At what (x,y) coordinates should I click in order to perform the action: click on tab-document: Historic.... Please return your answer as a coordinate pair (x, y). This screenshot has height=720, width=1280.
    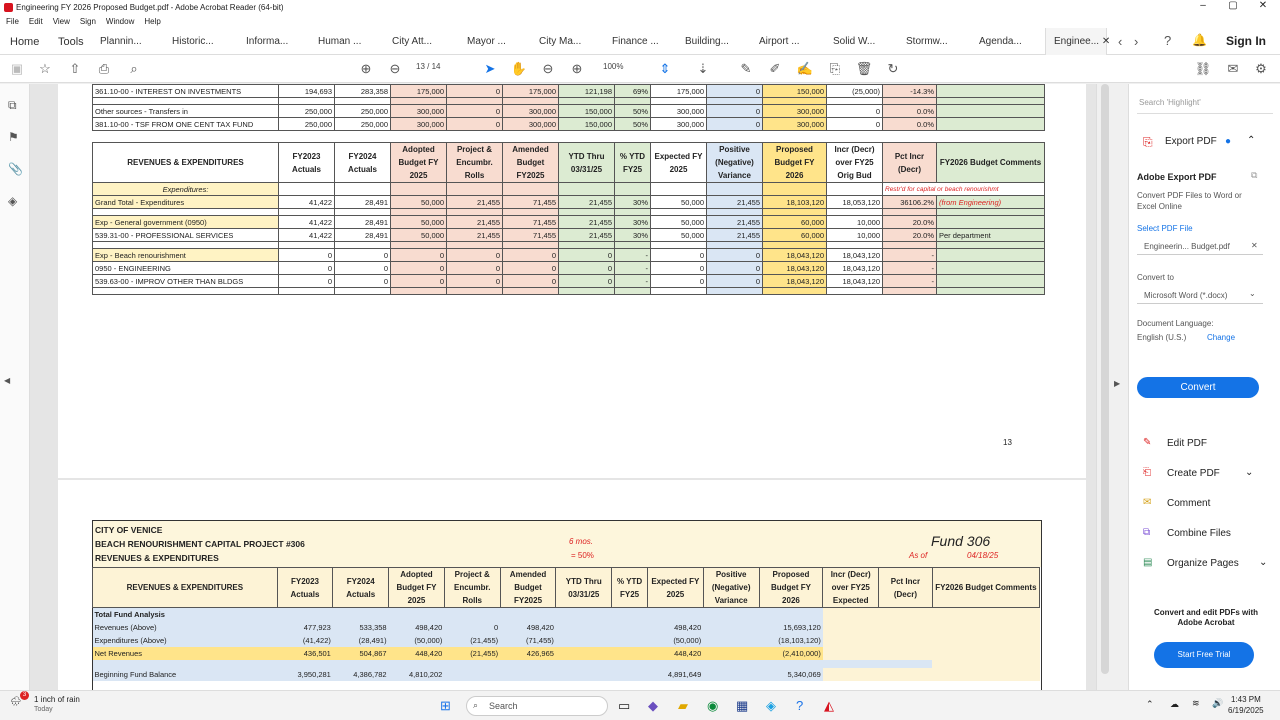
    Looking at the image, I should click on (193, 41).